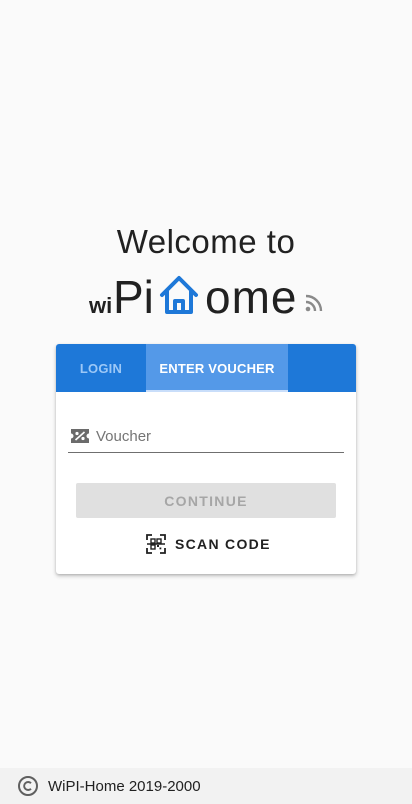 The height and width of the screenshot is (804, 412). What do you see at coordinates (133, 297) in the screenshot?
I see `logo-pi-text: Pi` at bounding box center [133, 297].